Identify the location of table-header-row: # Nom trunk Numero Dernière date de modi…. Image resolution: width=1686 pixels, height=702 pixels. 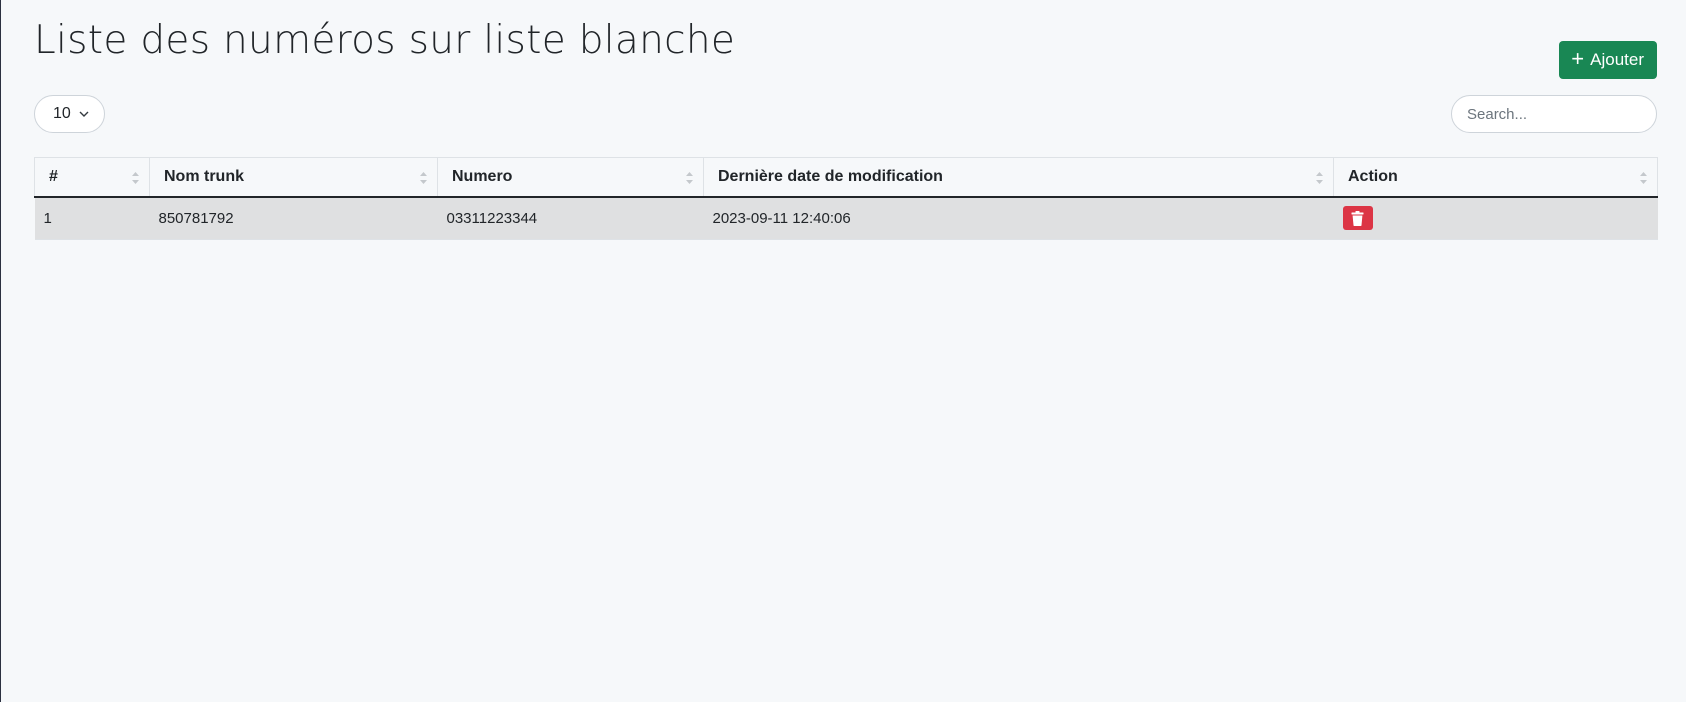
(846, 177).